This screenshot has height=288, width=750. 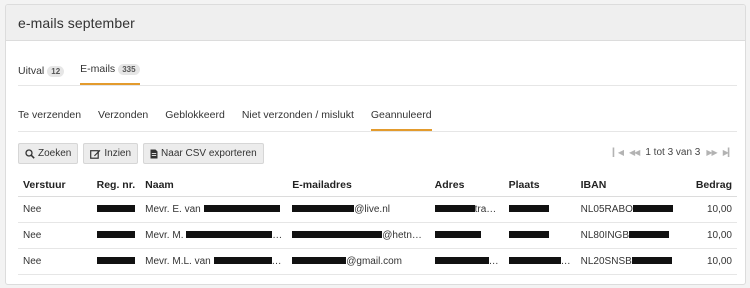 What do you see at coordinates (374, 261) in the screenshot?
I see `email-text: @gmail.com` at bounding box center [374, 261].